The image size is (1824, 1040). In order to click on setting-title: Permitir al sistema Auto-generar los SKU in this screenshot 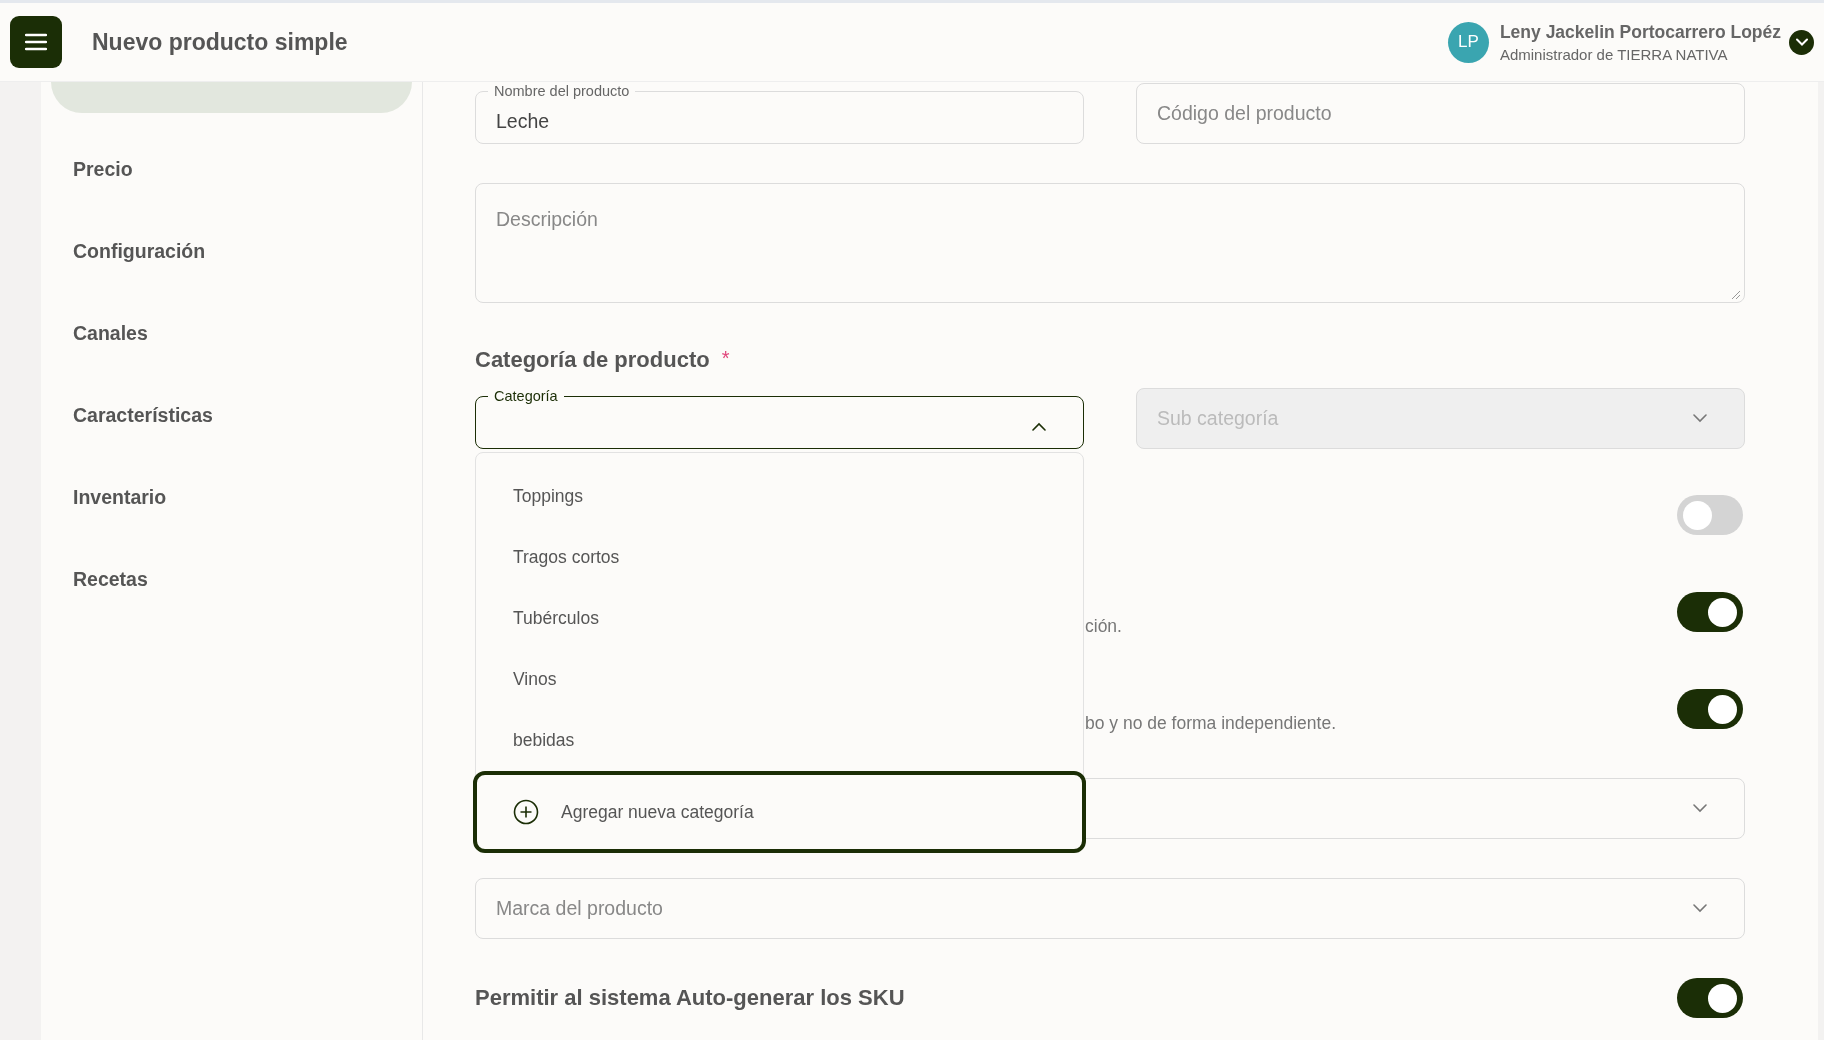, I will do `click(690, 998)`.